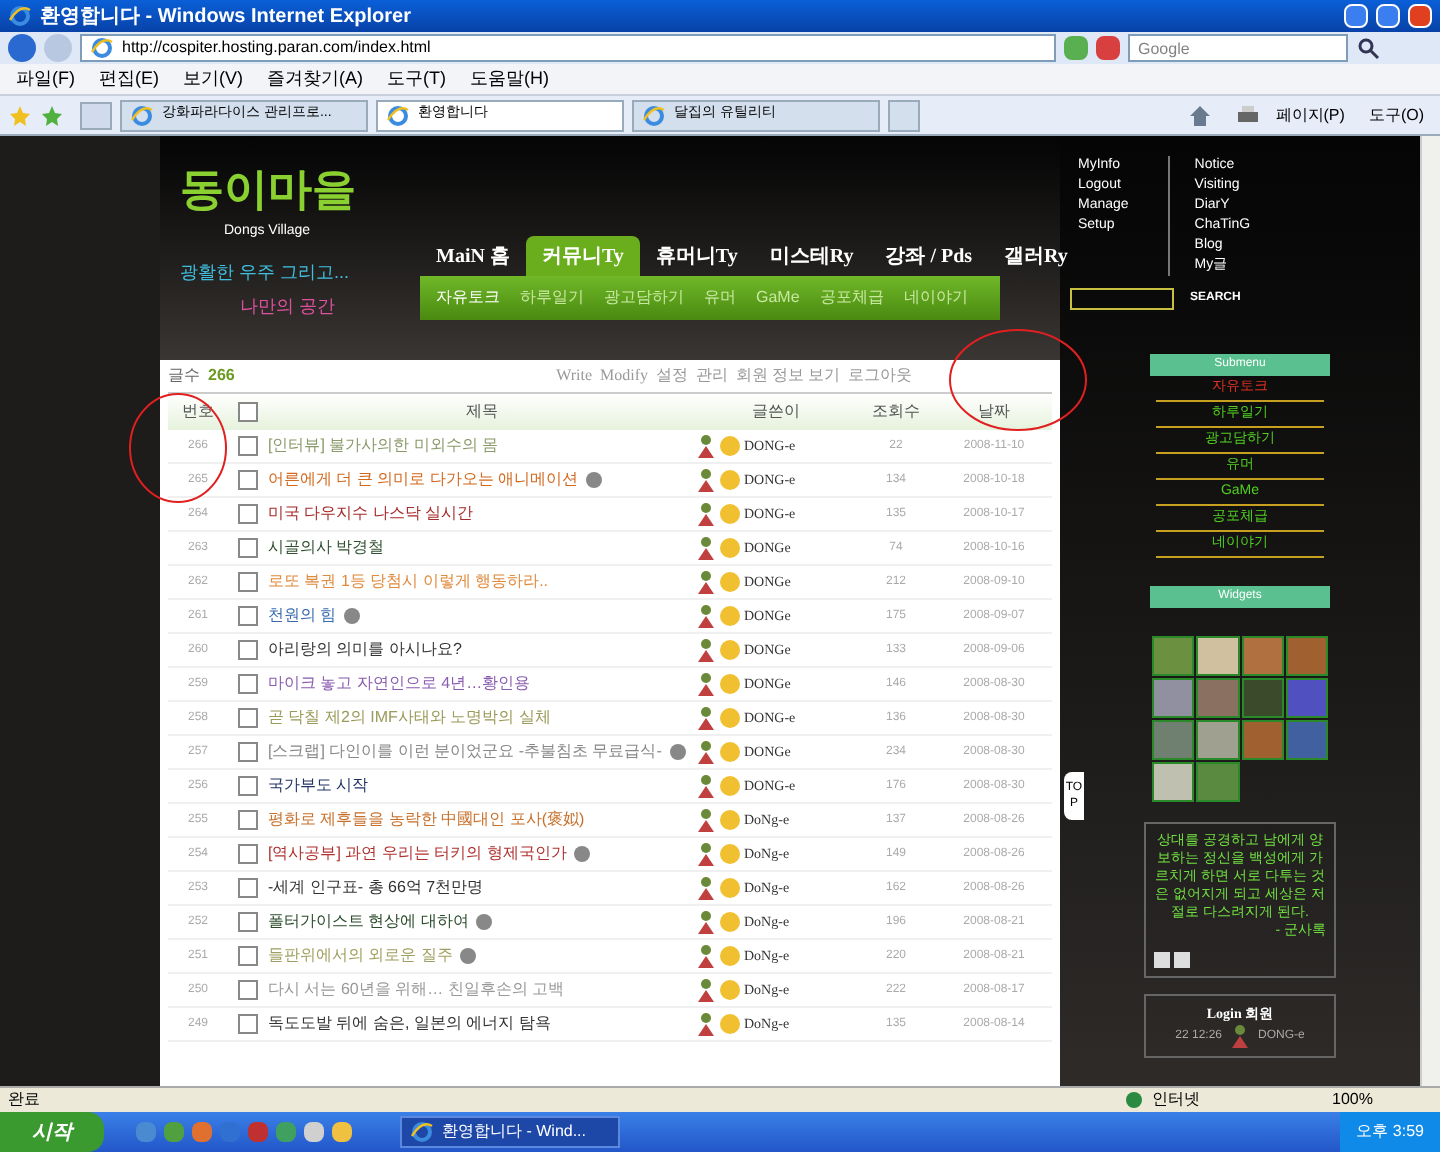 This screenshot has height=1152, width=1440. What do you see at coordinates (1036, 256) in the screenshot?
I see `nav-tab: 갤러Ry` at bounding box center [1036, 256].